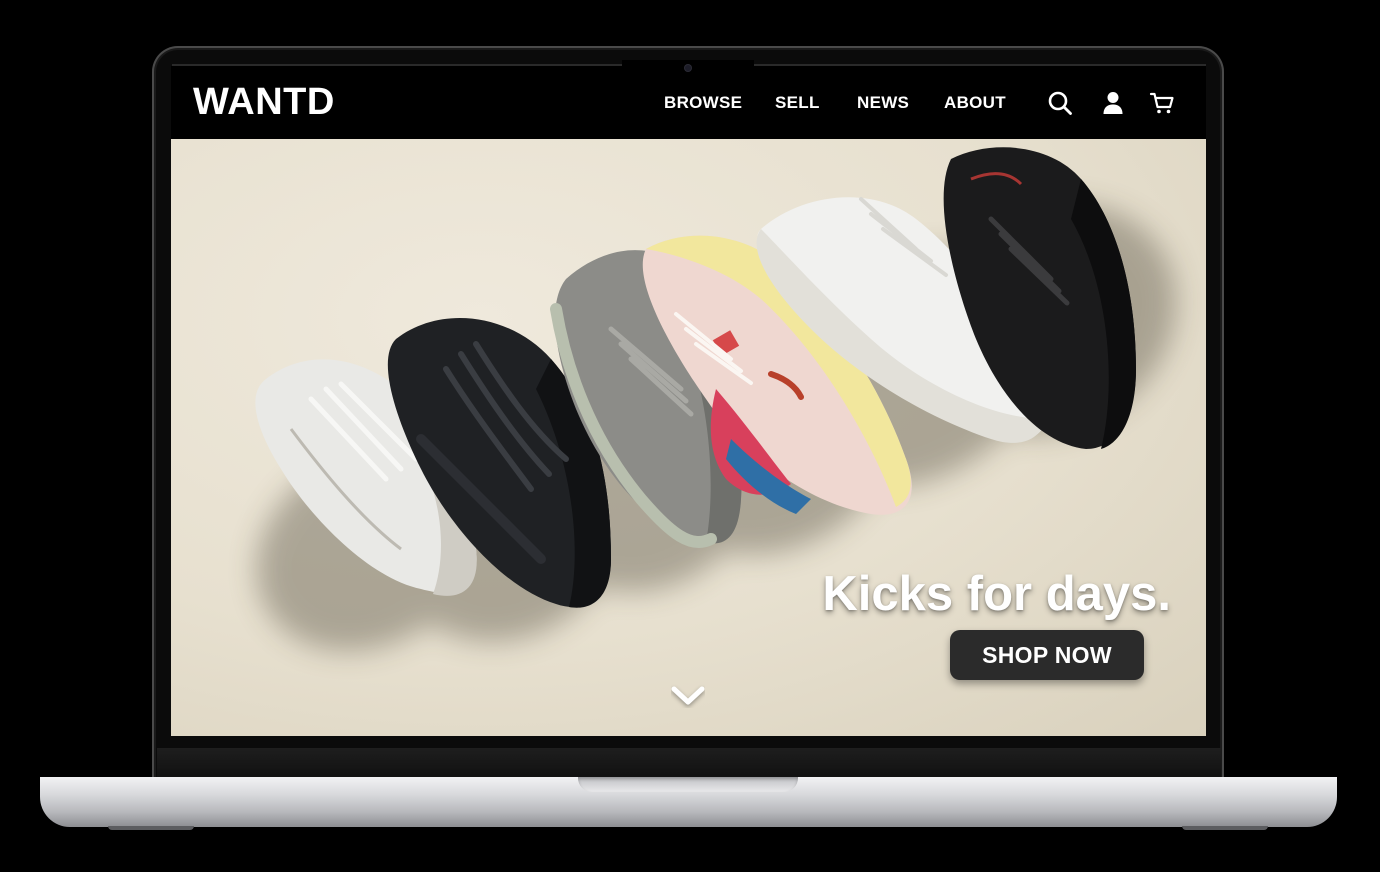 The width and height of the screenshot is (1380, 872). I want to click on laptop-thumb-notch, so click(688, 784).